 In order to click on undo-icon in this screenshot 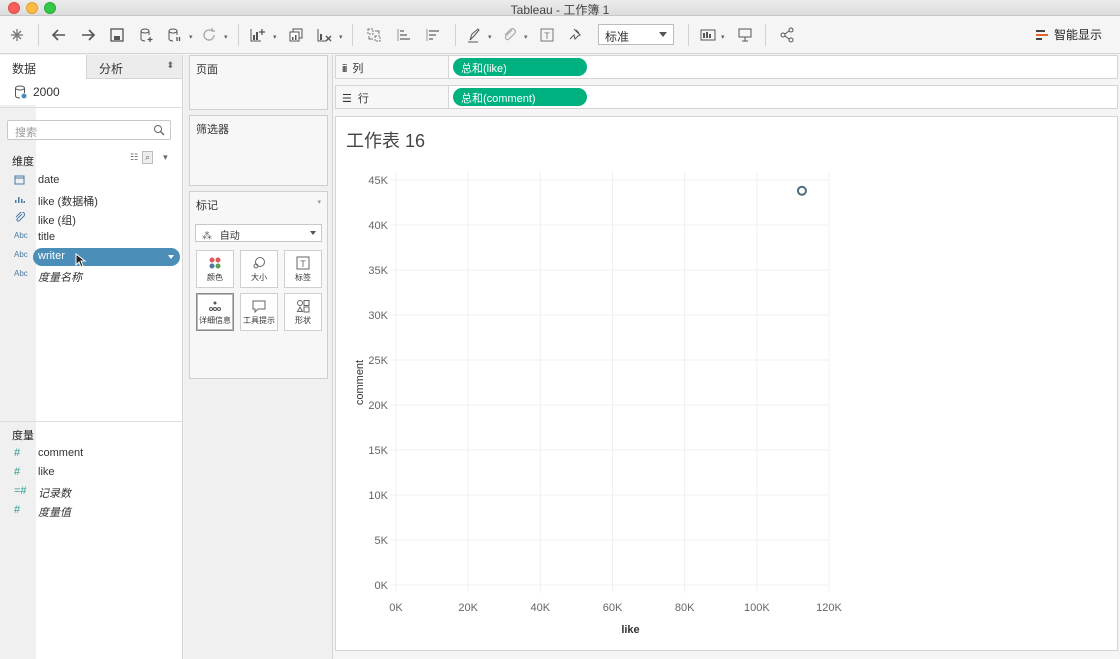, I will do `click(59, 35)`.